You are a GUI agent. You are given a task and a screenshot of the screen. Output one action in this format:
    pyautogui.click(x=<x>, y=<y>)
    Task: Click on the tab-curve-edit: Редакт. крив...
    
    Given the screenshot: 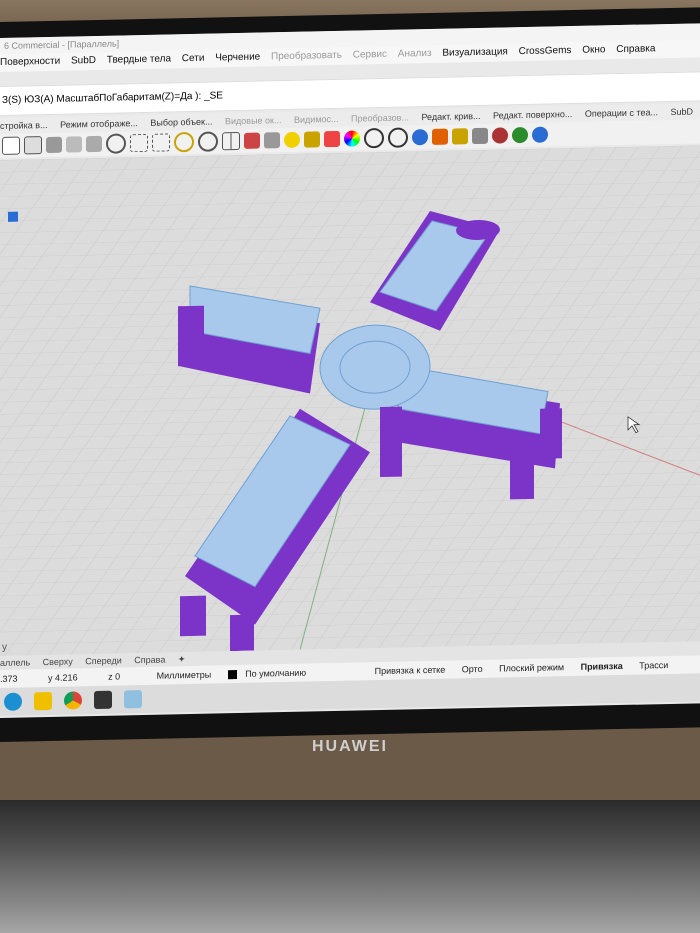 What is the action you would take?
    pyautogui.click(x=450, y=116)
    